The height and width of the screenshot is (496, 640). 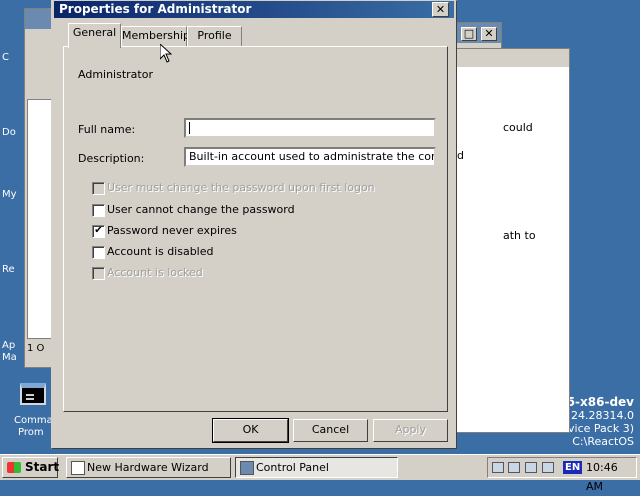 I want to click on wizard-icon, so click(x=78, y=468).